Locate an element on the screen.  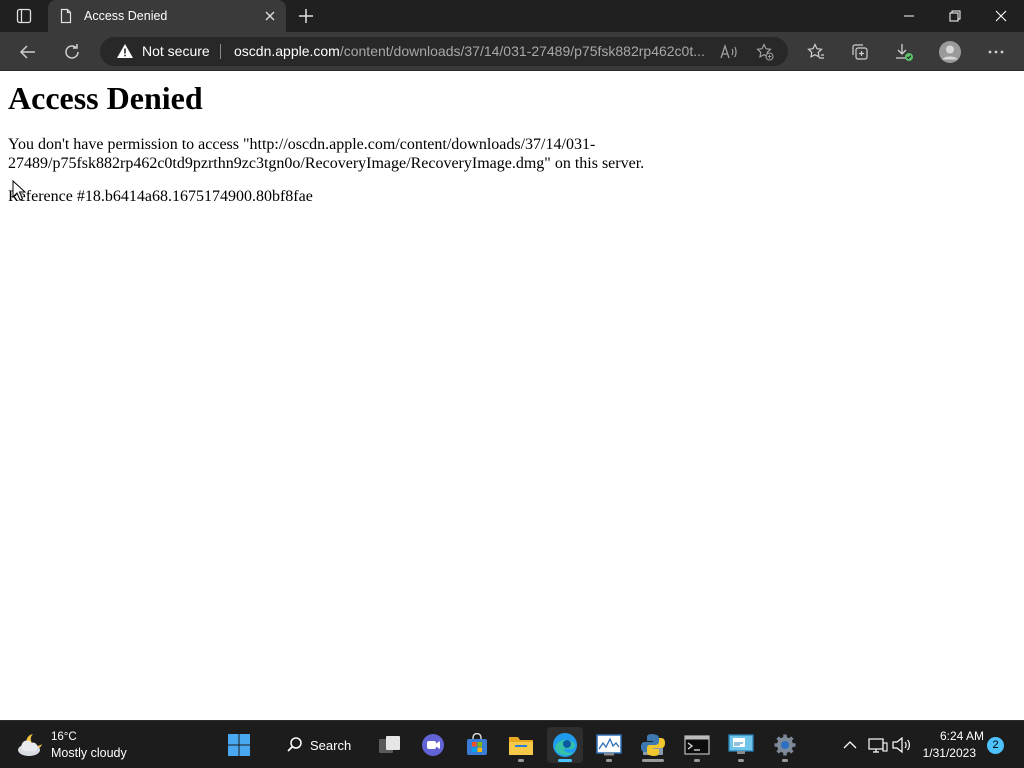
browser-title-bar: Access Denied is located at coordinates (512, 16).